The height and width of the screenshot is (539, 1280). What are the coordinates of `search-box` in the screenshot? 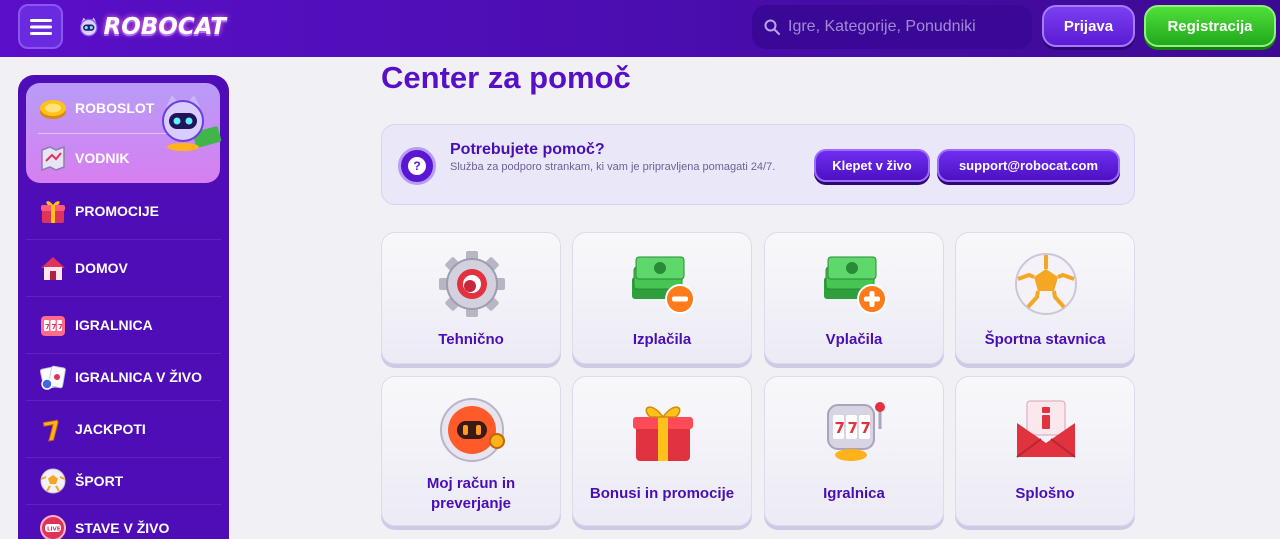 It's located at (892, 27).